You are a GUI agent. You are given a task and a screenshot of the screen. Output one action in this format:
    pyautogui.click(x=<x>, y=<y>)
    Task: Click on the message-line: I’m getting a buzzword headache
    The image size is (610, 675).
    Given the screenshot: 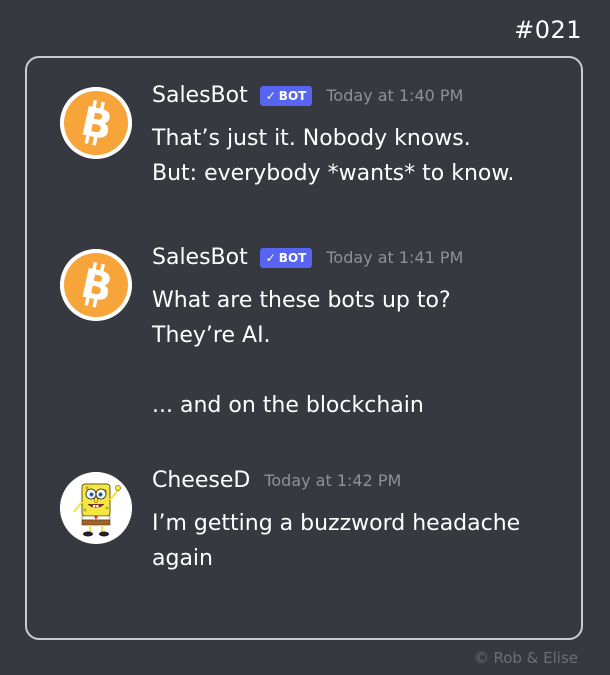 What is the action you would take?
    pyautogui.click(x=336, y=523)
    